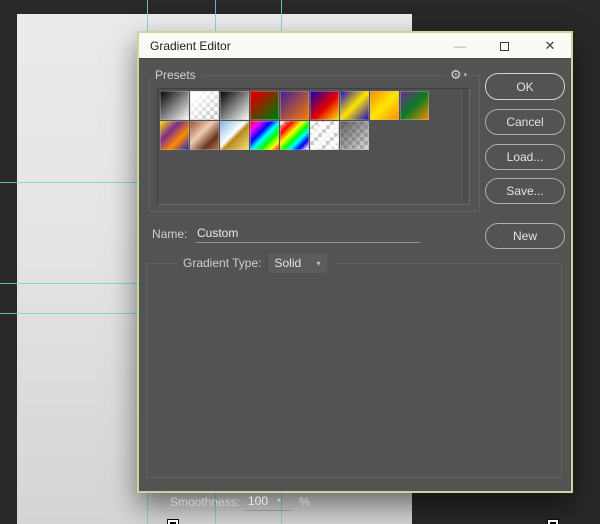 This screenshot has width=600, height=524. Describe the element at coordinates (268, 510) in the screenshot. I see `smoothness-underline` at that location.